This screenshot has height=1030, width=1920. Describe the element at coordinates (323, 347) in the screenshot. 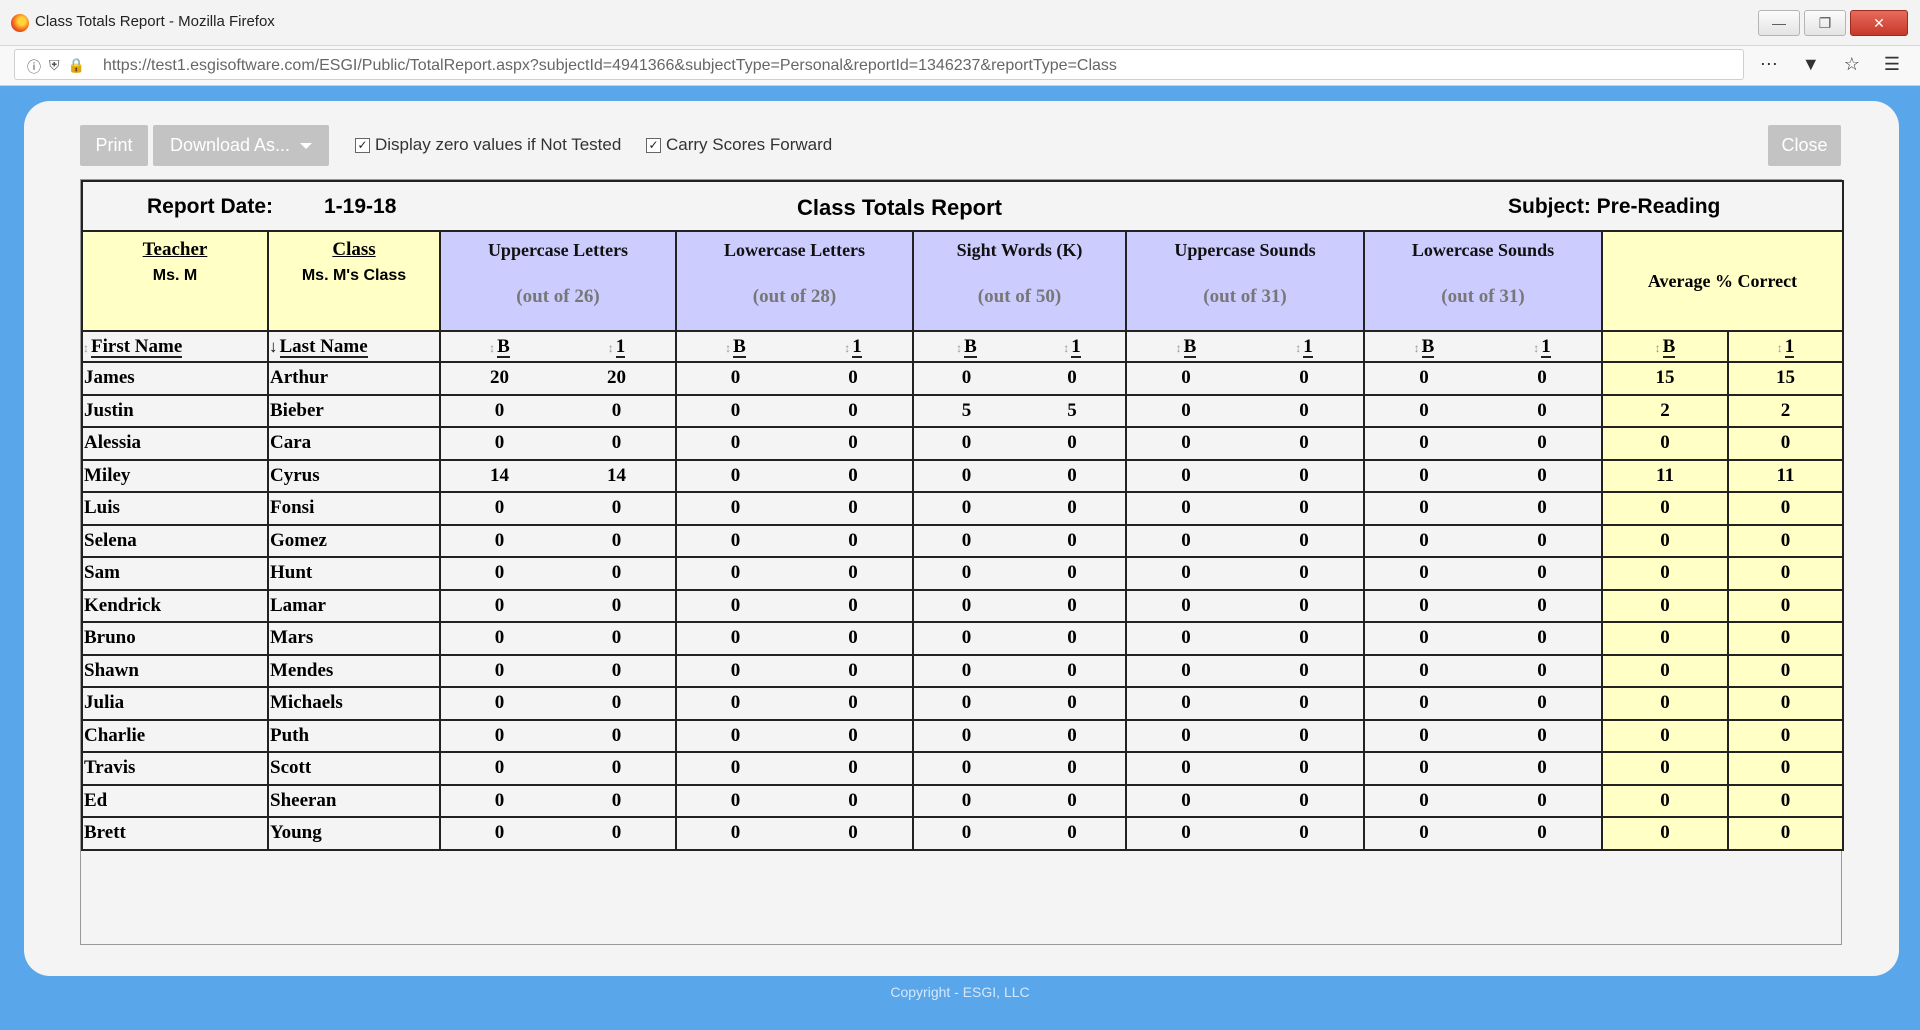

I see `last-name-label: Last Name` at that location.